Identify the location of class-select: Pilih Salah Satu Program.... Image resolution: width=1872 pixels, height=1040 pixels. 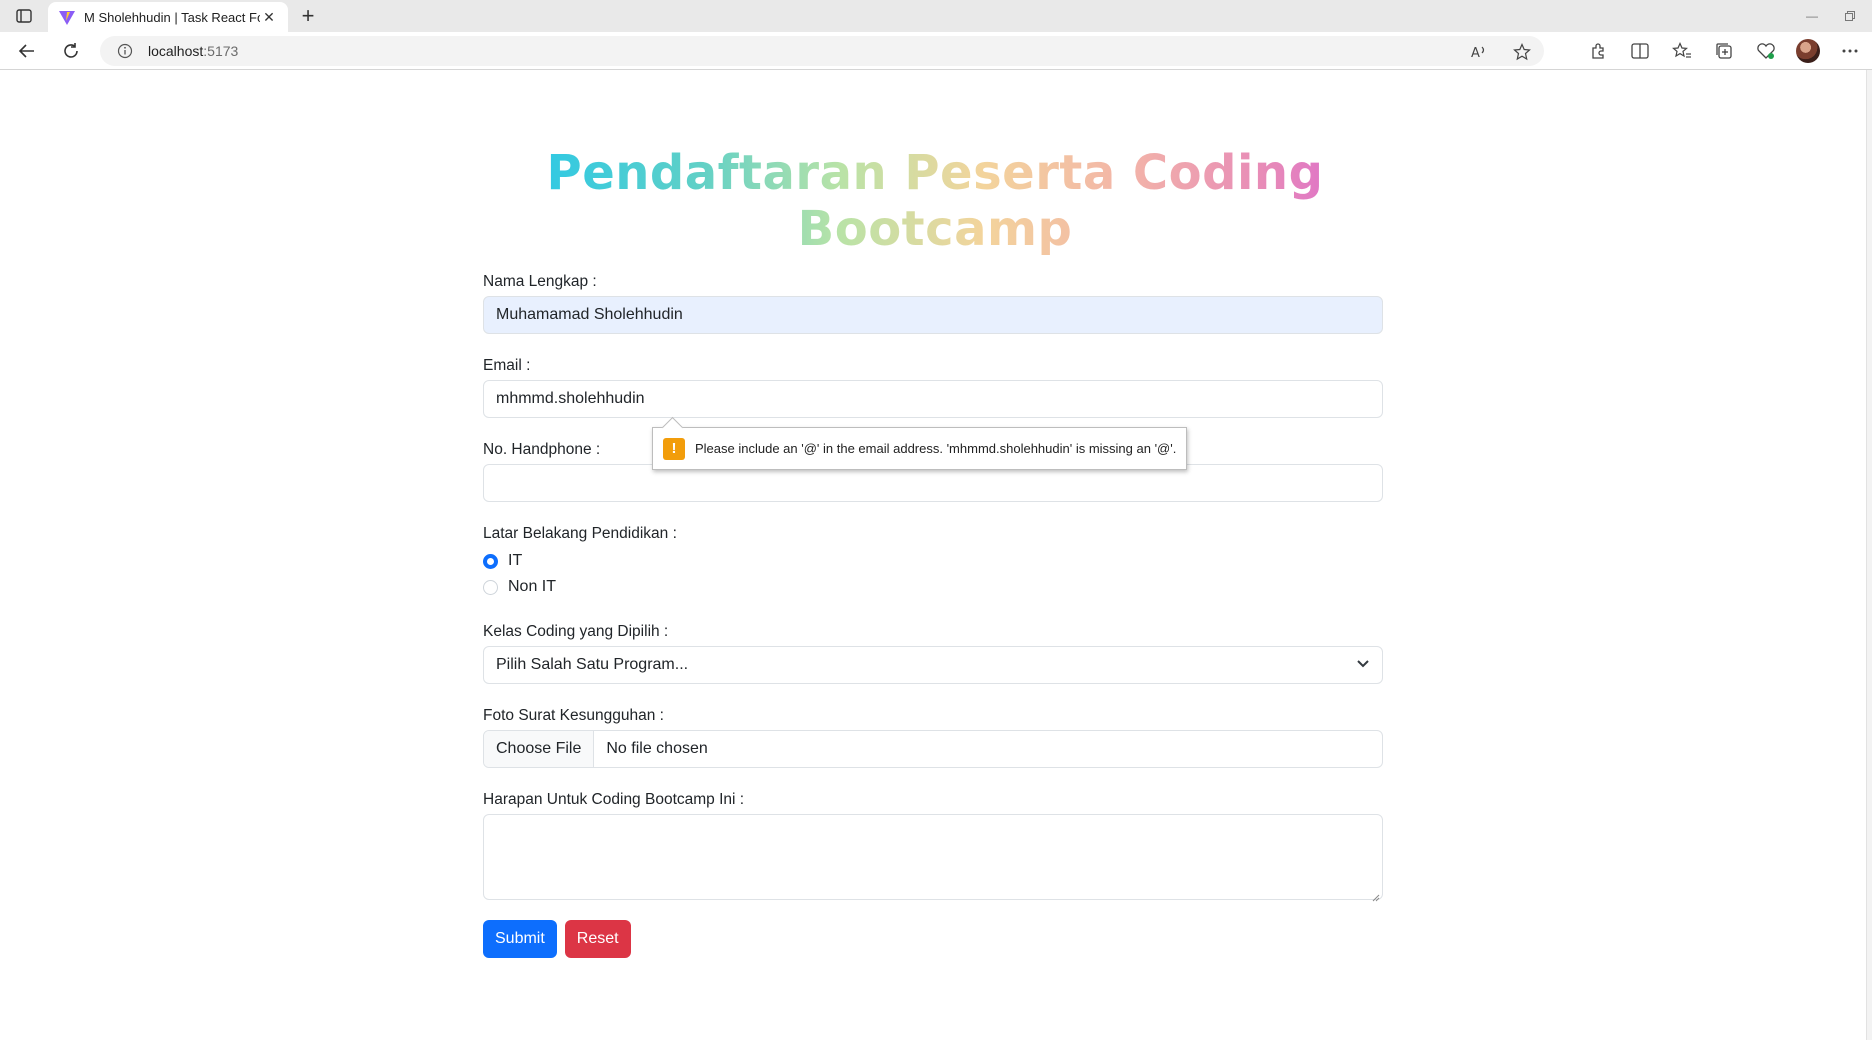
(933, 665).